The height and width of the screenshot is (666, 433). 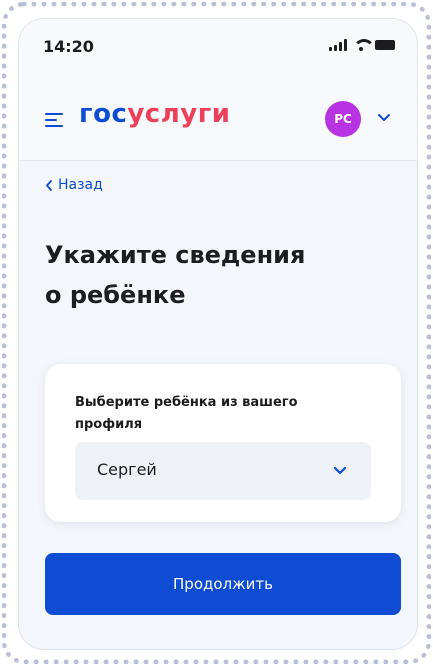 I want to click on page-title-line2: о ребёнке, so click(x=115, y=295).